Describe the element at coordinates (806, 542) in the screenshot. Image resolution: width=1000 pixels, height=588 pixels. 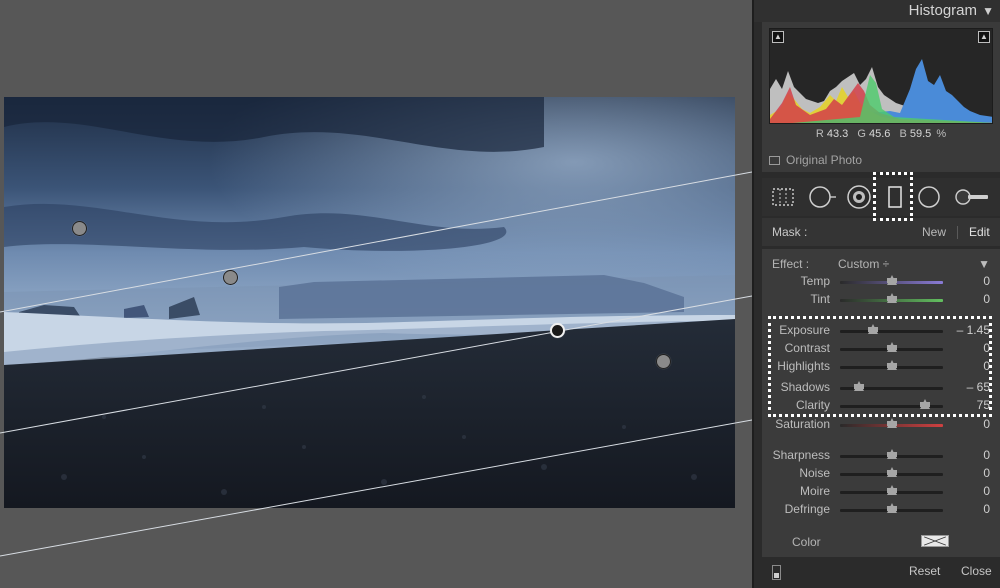
I see `color-label: Color` at that location.